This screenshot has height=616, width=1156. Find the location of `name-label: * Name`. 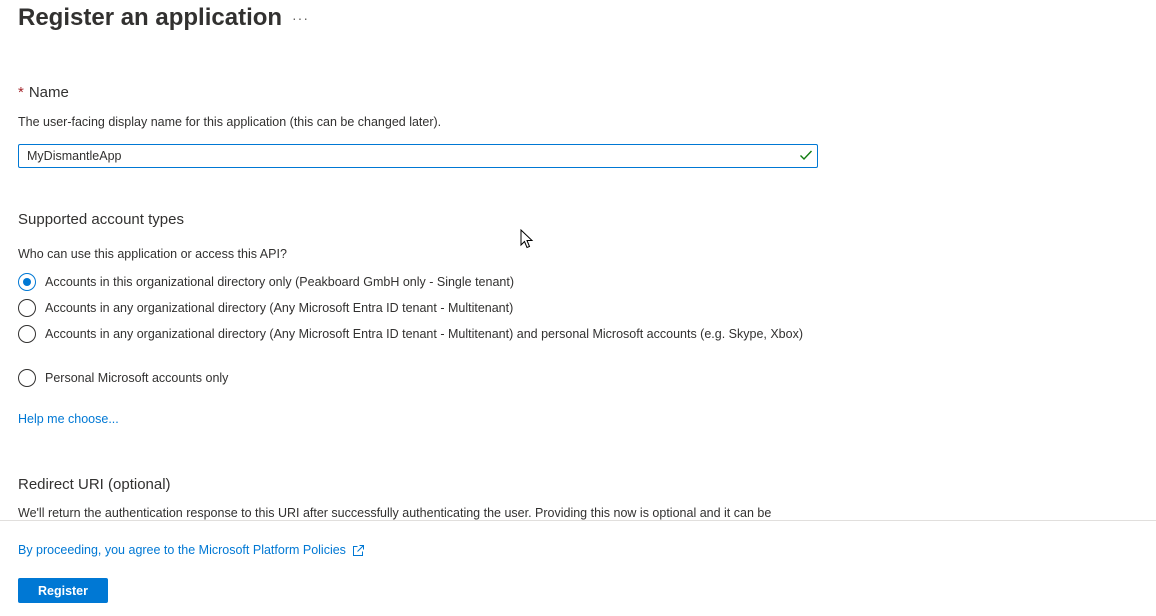

name-label: * Name is located at coordinates (43, 92).